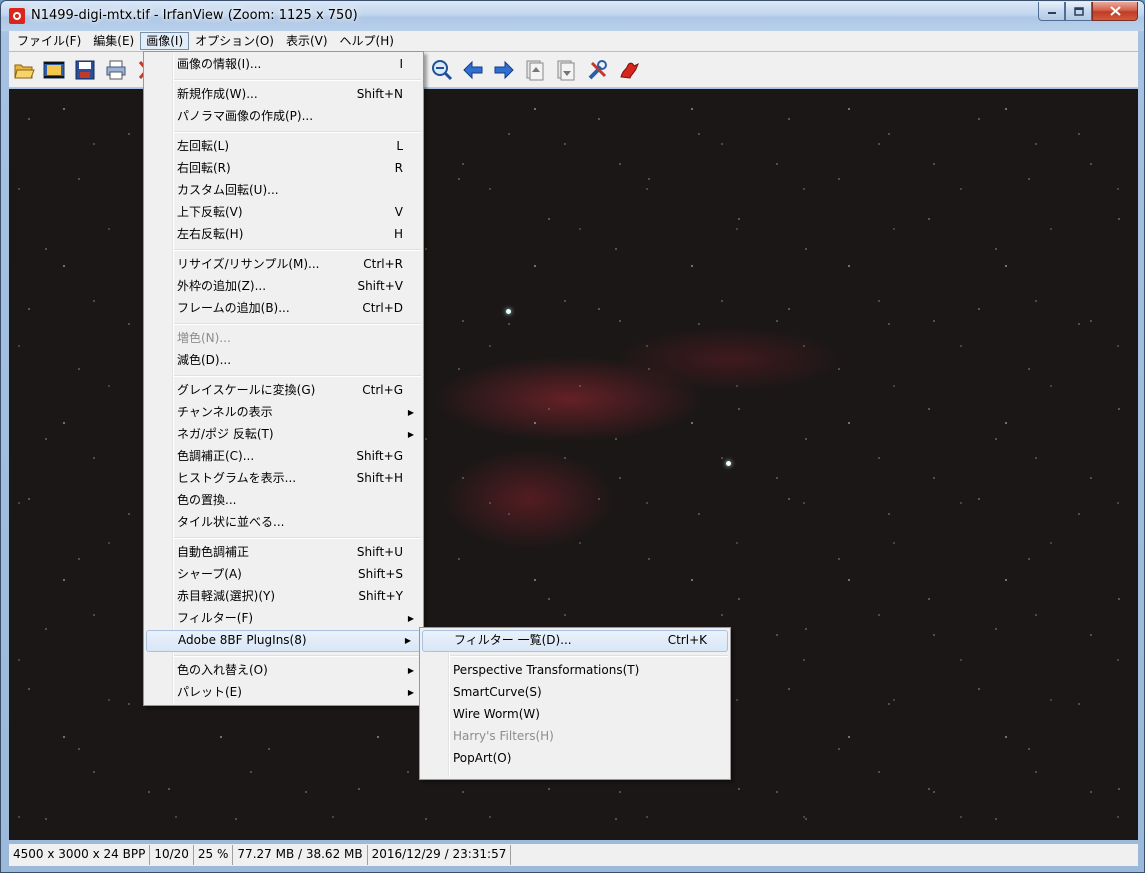 The image size is (1145, 873). What do you see at coordinates (566, 70) in the screenshot?
I see `last-page-button` at bounding box center [566, 70].